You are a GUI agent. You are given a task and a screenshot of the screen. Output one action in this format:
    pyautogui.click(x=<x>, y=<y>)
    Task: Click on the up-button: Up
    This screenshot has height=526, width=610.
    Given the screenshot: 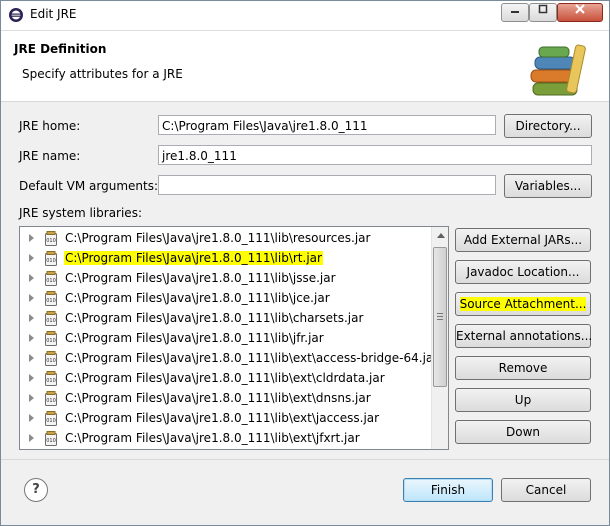 What is the action you would take?
    pyautogui.click(x=523, y=400)
    